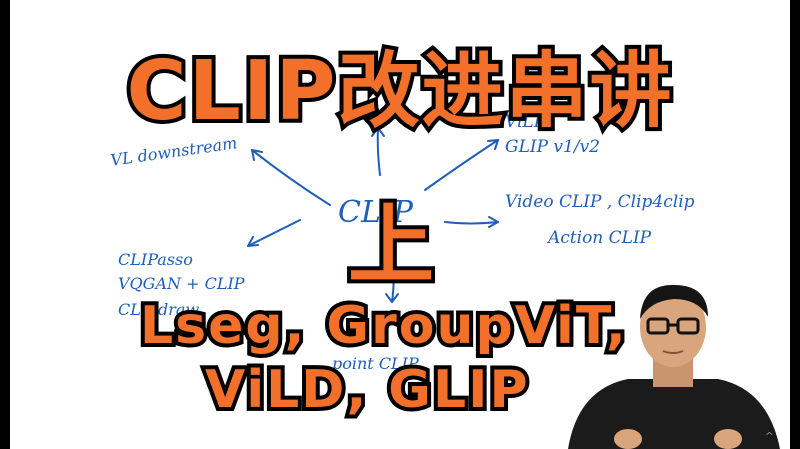  Describe the element at coordinates (181, 283) in the screenshot. I see `label-vqgan: VQGAN + CLIP` at that location.